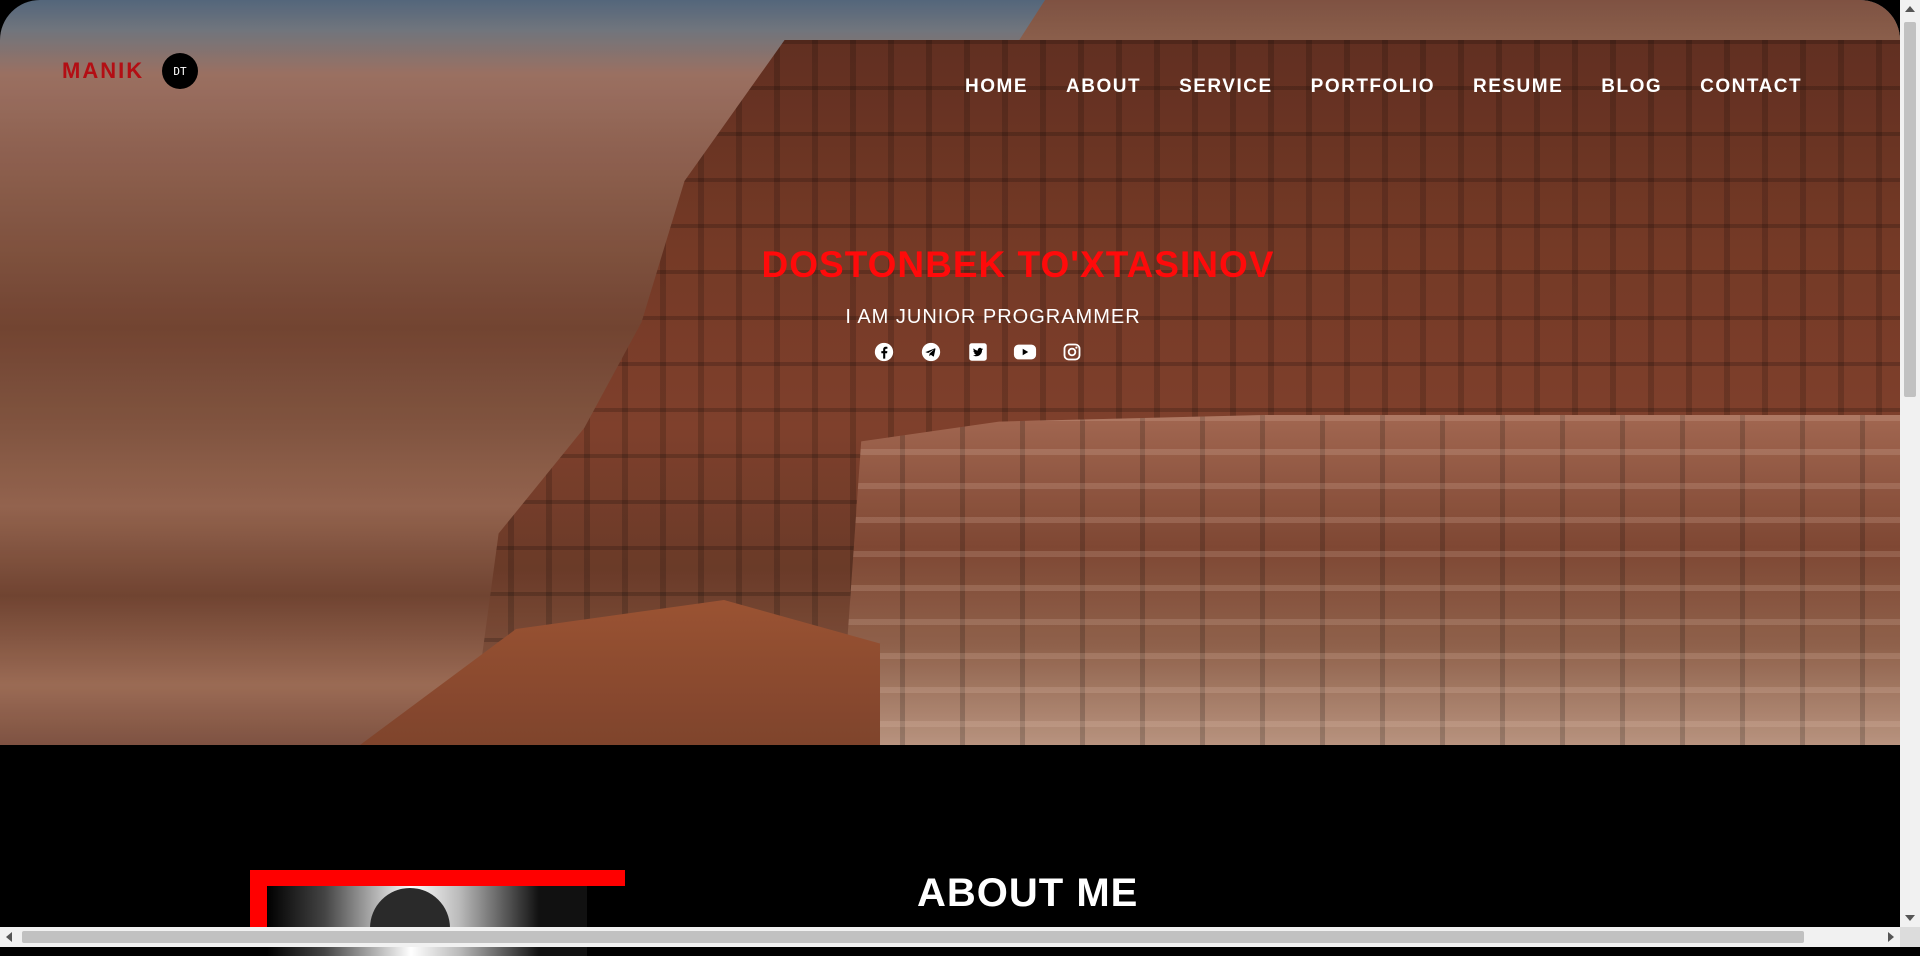 This screenshot has width=1920, height=956. Describe the element at coordinates (1025, 352) in the screenshot. I see `youtube-icon` at that location.